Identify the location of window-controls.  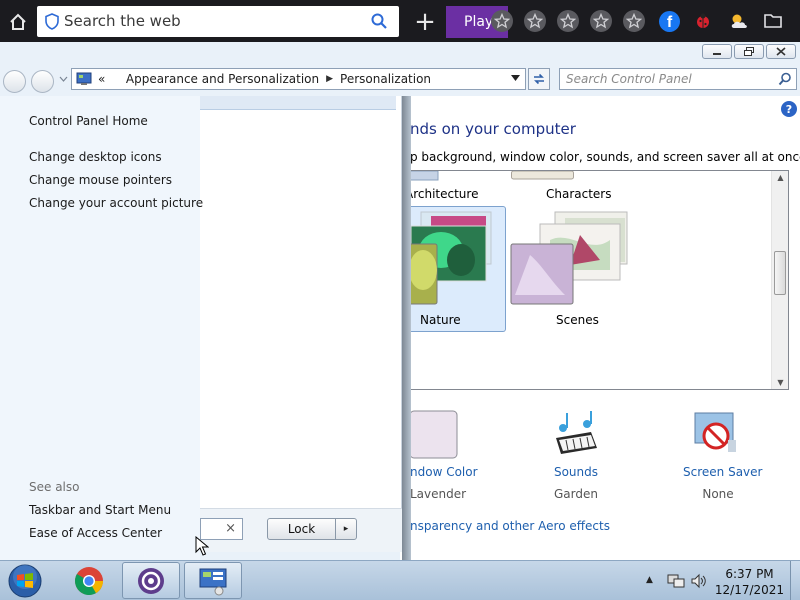
(749, 51).